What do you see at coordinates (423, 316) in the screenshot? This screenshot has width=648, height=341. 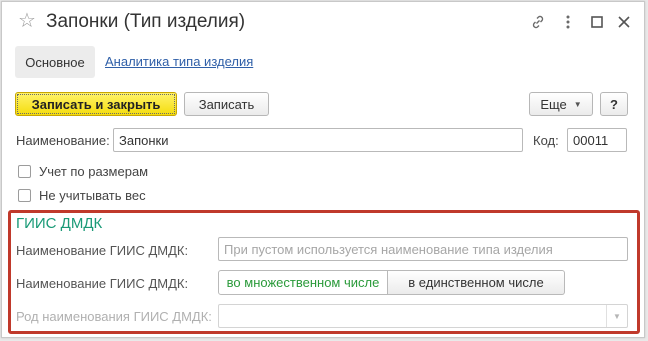 I see `giis-gender-select: ▼` at bounding box center [423, 316].